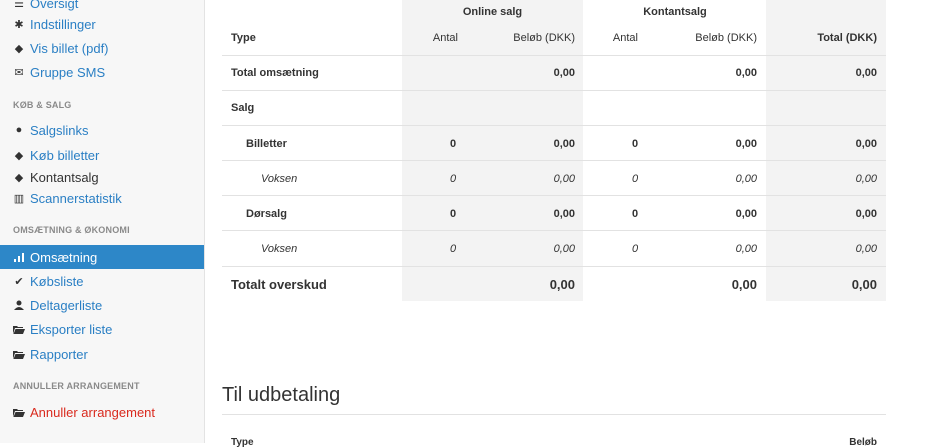 Image resolution: width=926 pixels, height=448 pixels. Describe the element at coordinates (102, 177) in the screenshot. I see `sidebar-item-kontantsalg: ◆ Kontantsalg` at that location.